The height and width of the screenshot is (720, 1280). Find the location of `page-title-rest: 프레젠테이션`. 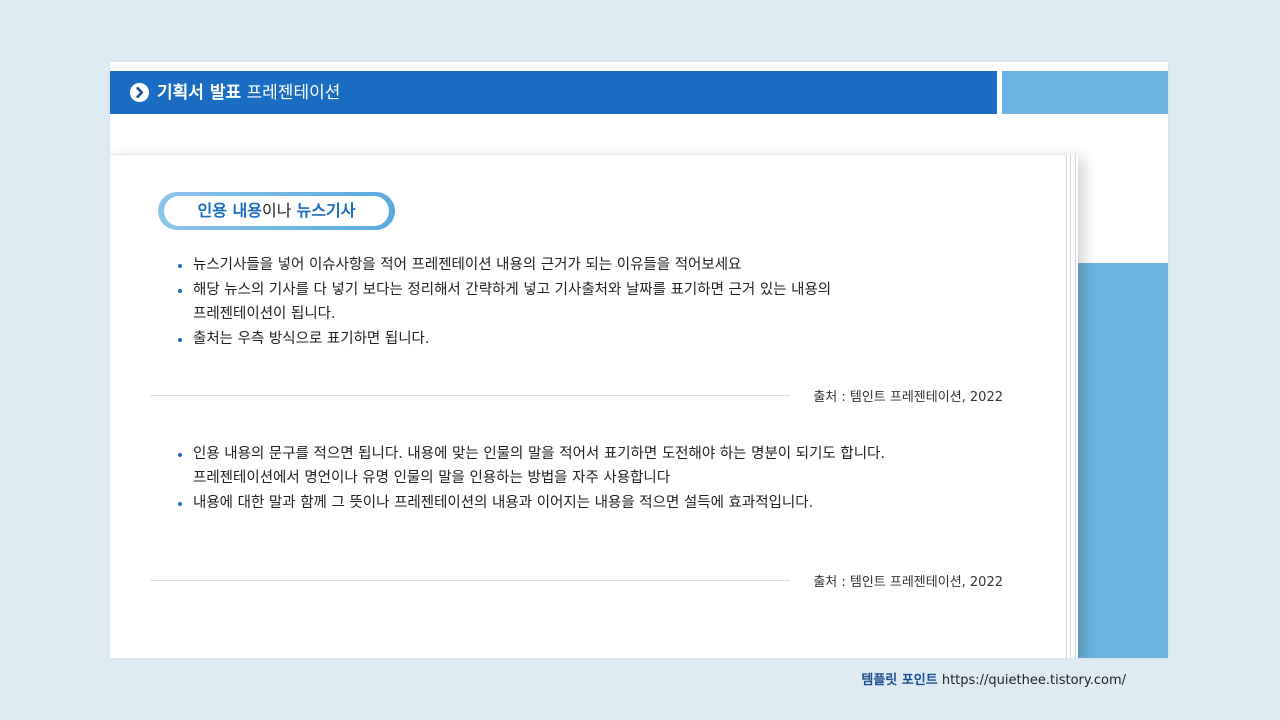

page-title-rest: 프레젠테이션 is located at coordinates (293, 93).